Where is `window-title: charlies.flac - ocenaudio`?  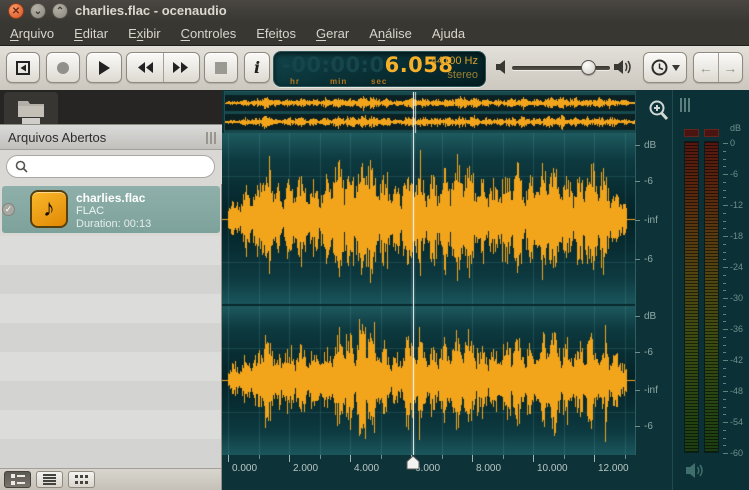
window-title: charlies.flac - ocenaudio is located at coordinates (151, 10).